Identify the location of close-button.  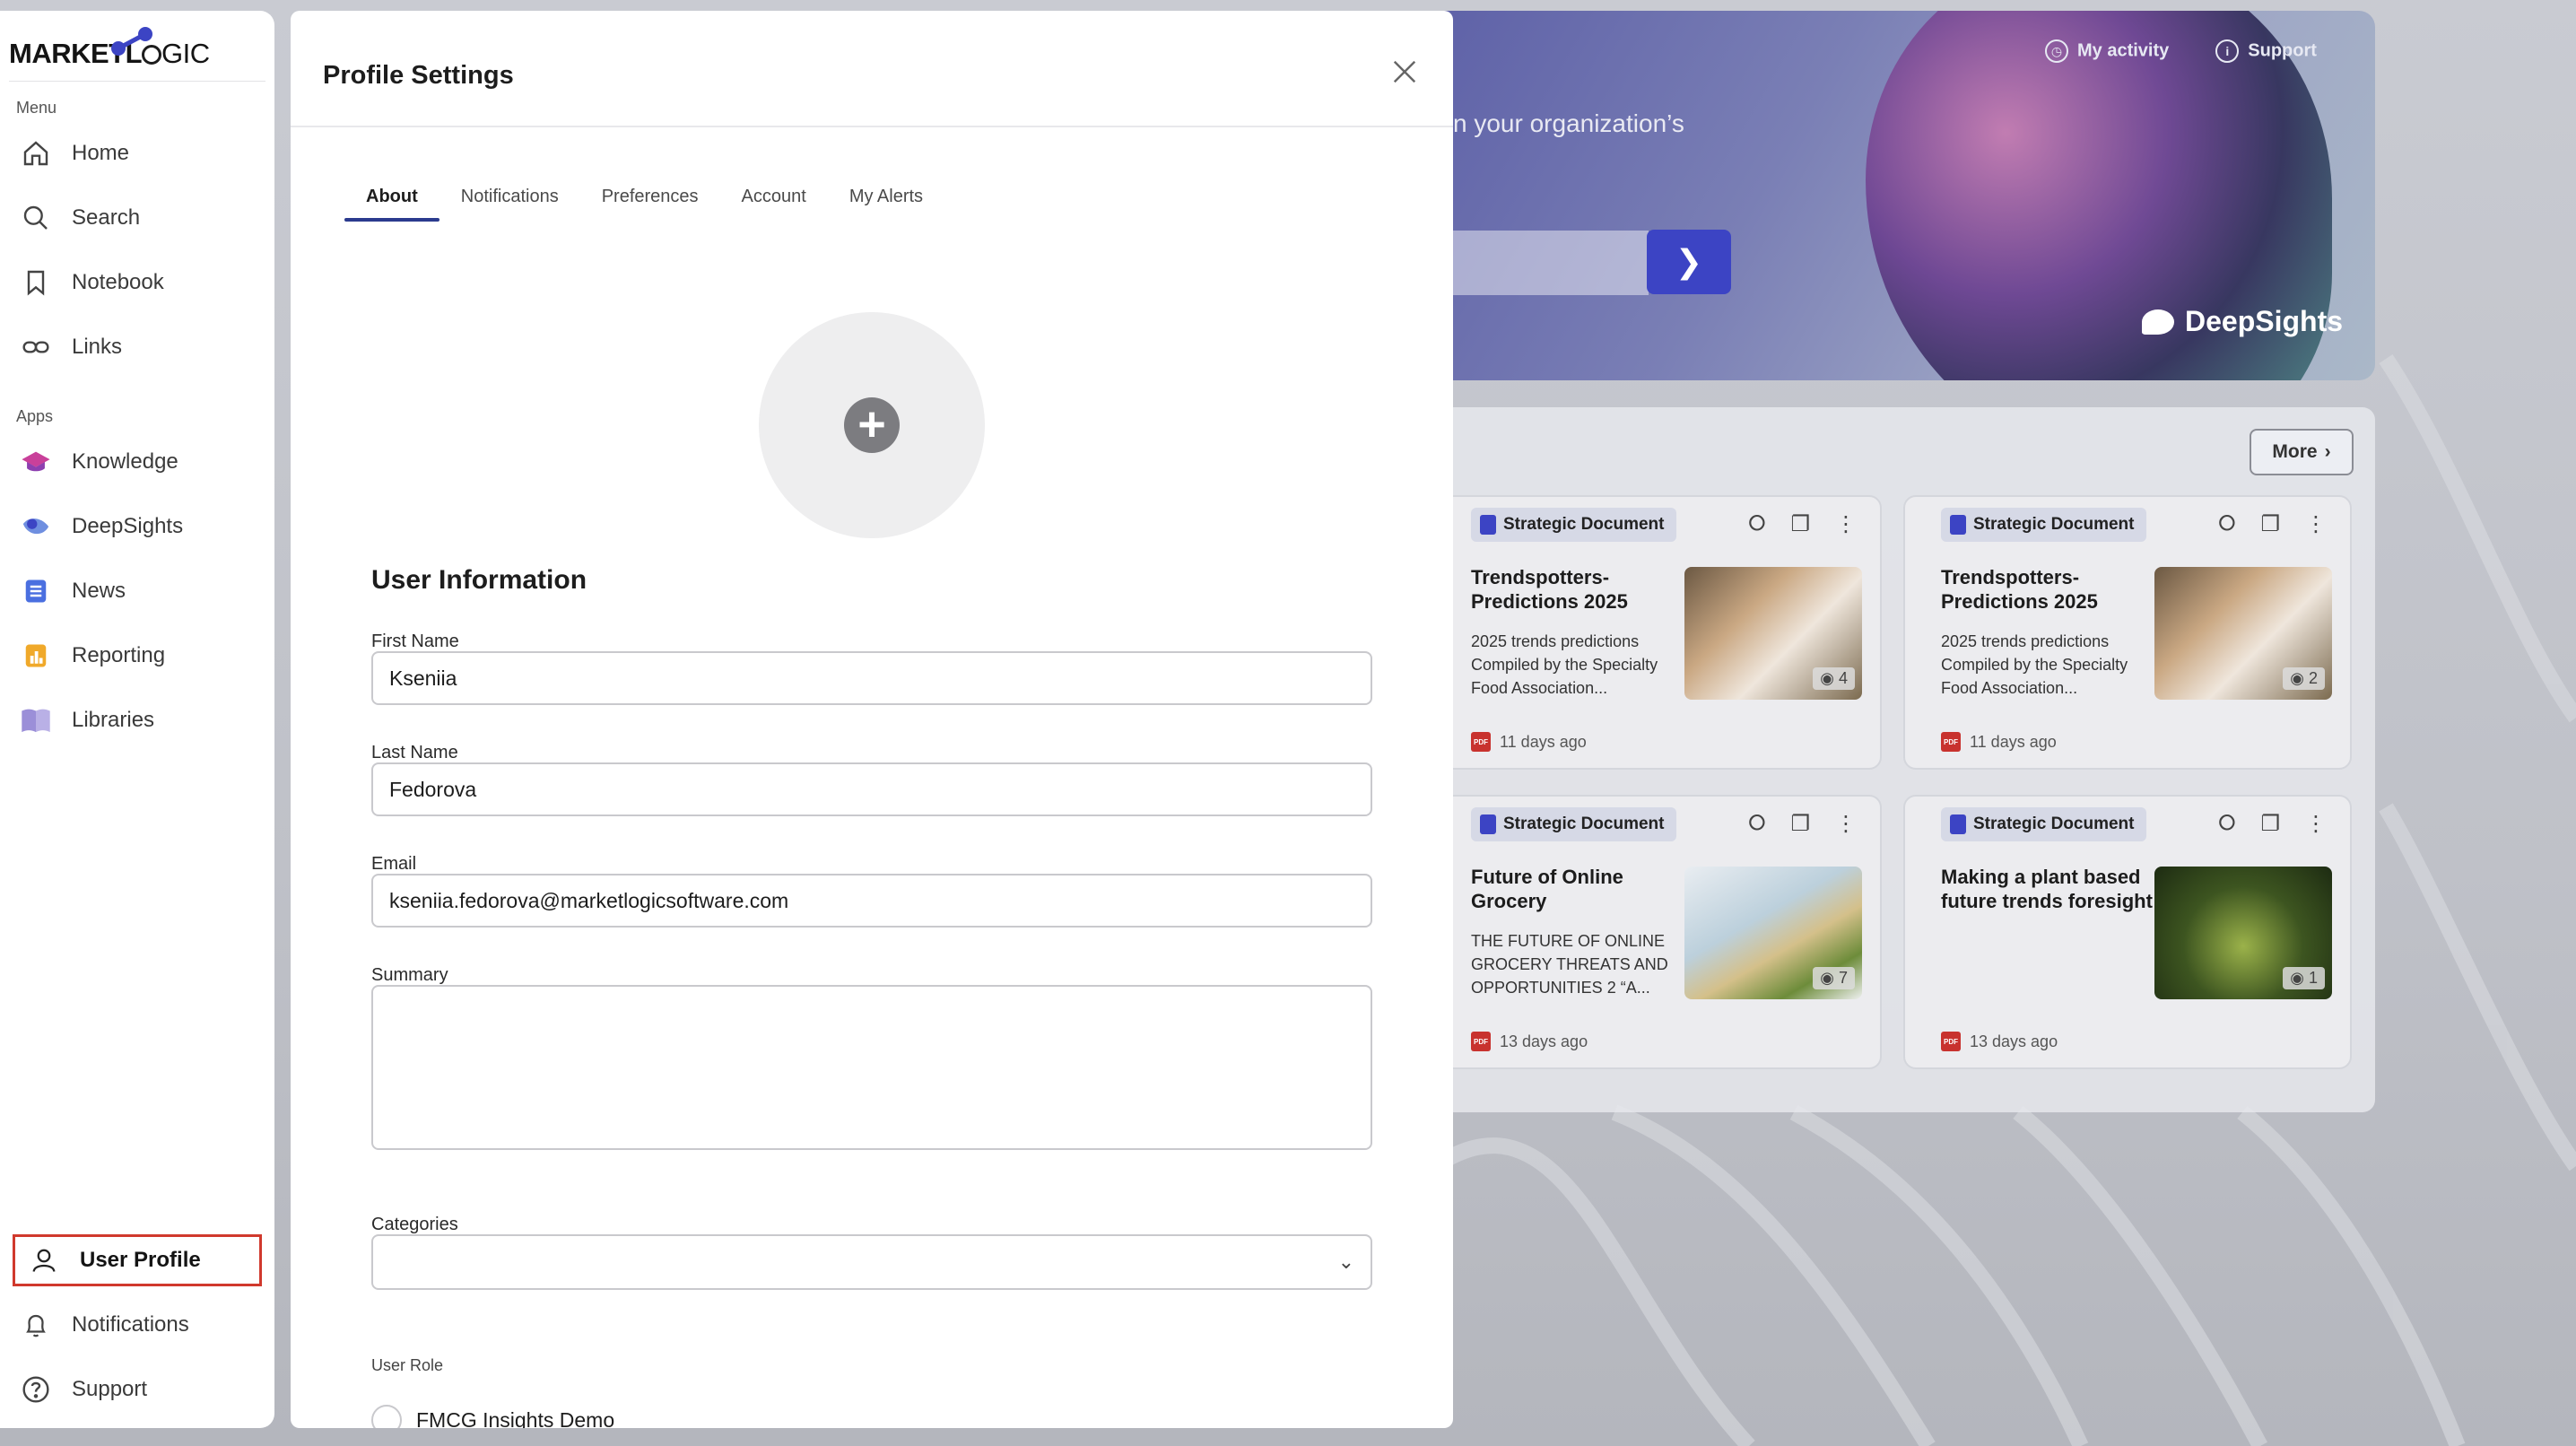
(1405, 72).